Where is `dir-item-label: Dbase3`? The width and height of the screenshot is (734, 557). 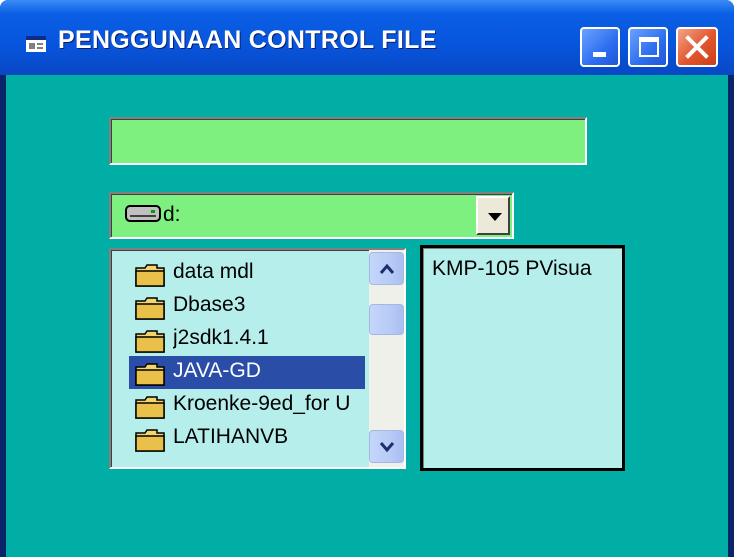 dir-item-label: Dbase3 is located at coordinates (209, 304).